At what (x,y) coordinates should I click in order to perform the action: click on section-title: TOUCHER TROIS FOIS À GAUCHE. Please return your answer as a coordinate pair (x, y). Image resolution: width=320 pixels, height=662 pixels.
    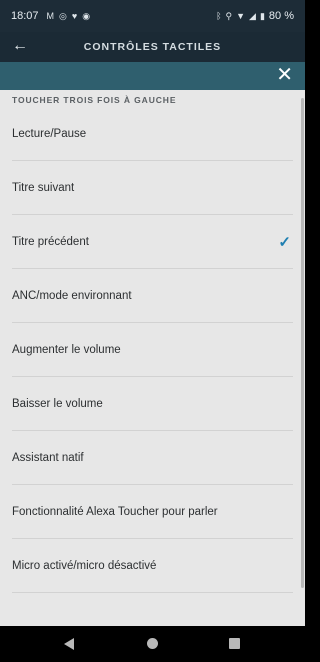
    Looking at the image, I should click on (94, 100).